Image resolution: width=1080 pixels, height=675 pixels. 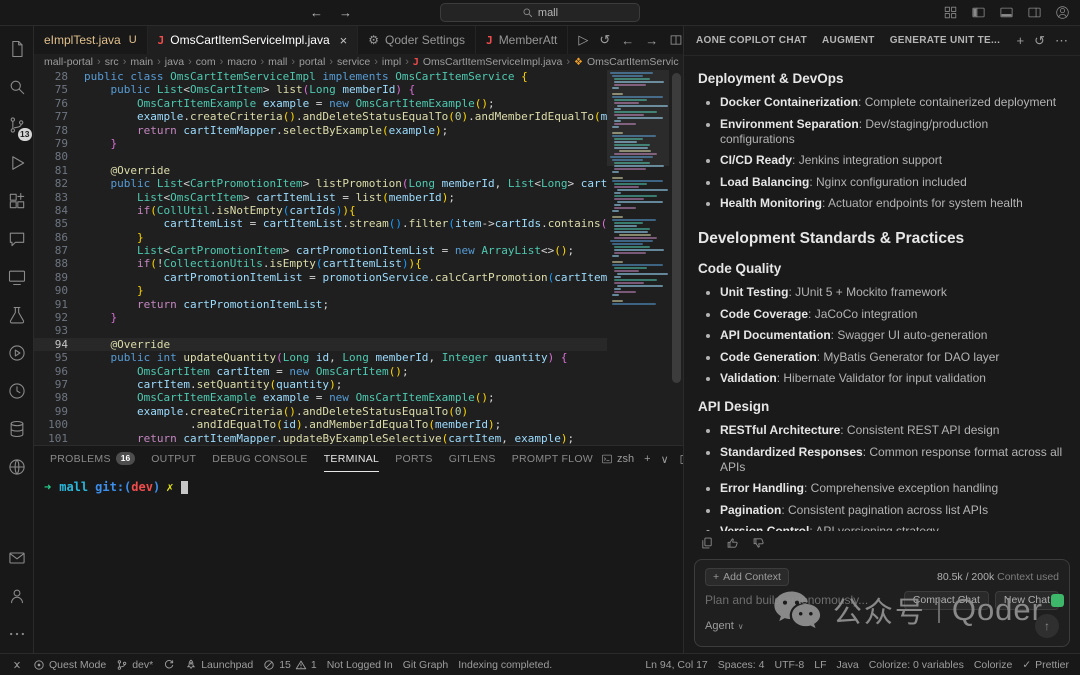 I want to click on panel-tab-gitlens: GITLENS, so click(x=472, y=459).